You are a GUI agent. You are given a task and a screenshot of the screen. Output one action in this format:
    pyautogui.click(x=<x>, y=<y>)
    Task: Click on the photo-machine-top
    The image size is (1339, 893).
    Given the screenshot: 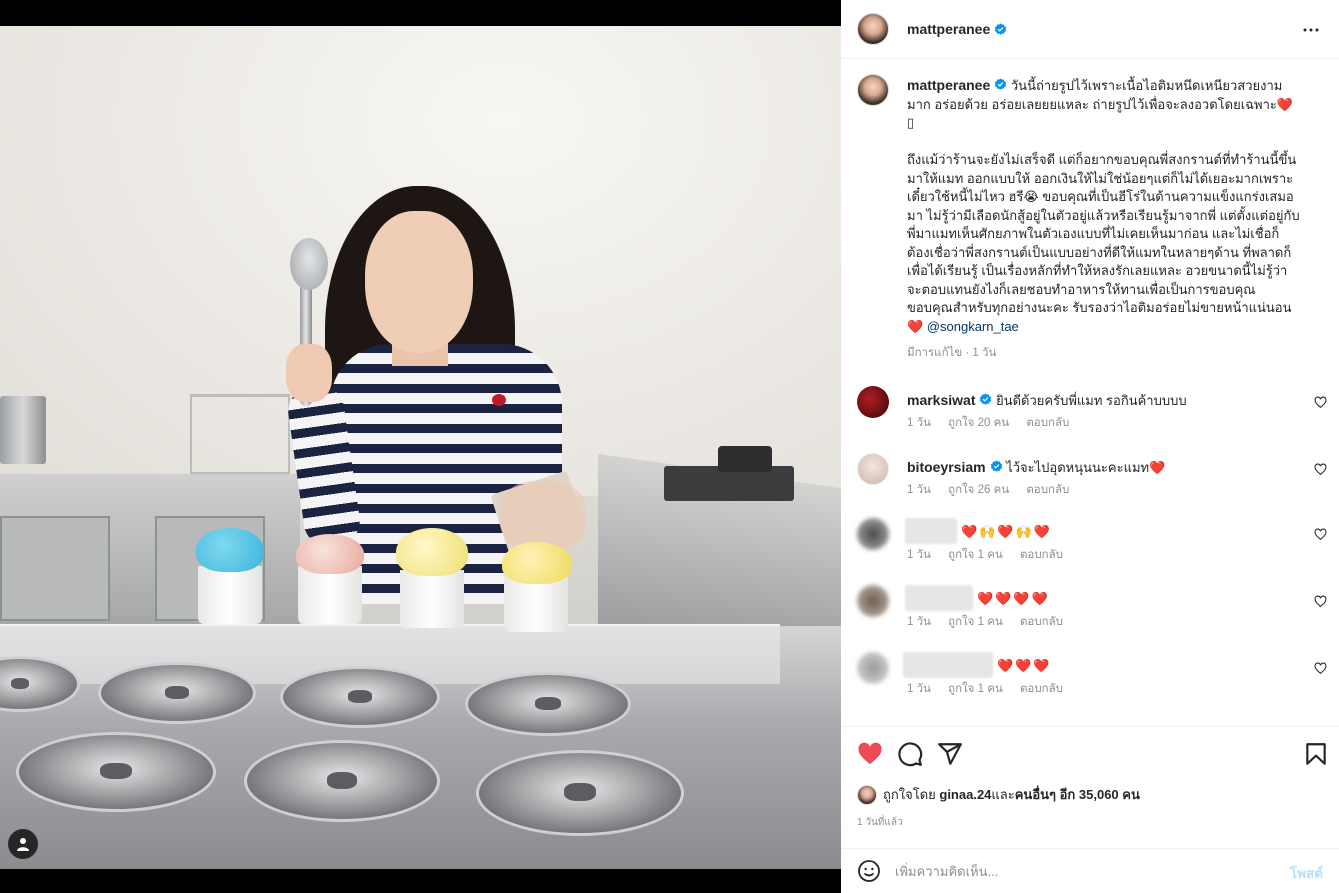 What is the action you would take?
    pyautogui.click(x=745, y=459)
    